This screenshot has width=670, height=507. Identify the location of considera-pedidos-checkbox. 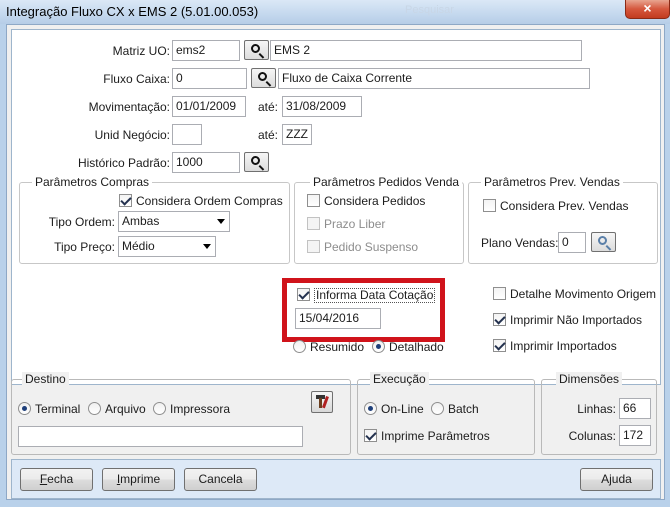
(313, 200).